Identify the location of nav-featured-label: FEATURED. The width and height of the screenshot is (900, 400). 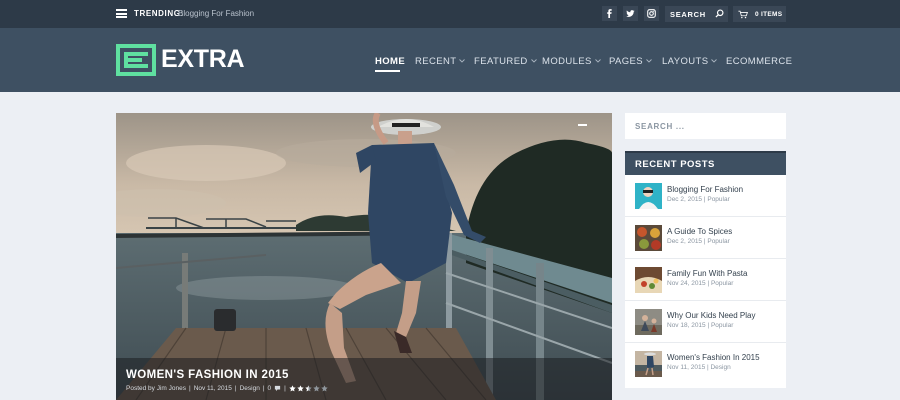
(501, 61).